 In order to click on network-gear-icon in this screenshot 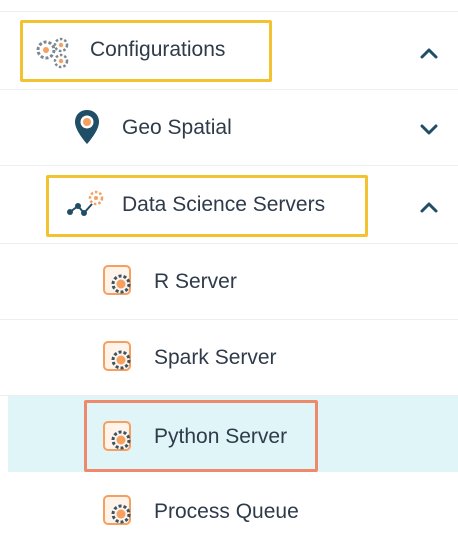, I will do `click(85, 203)`.